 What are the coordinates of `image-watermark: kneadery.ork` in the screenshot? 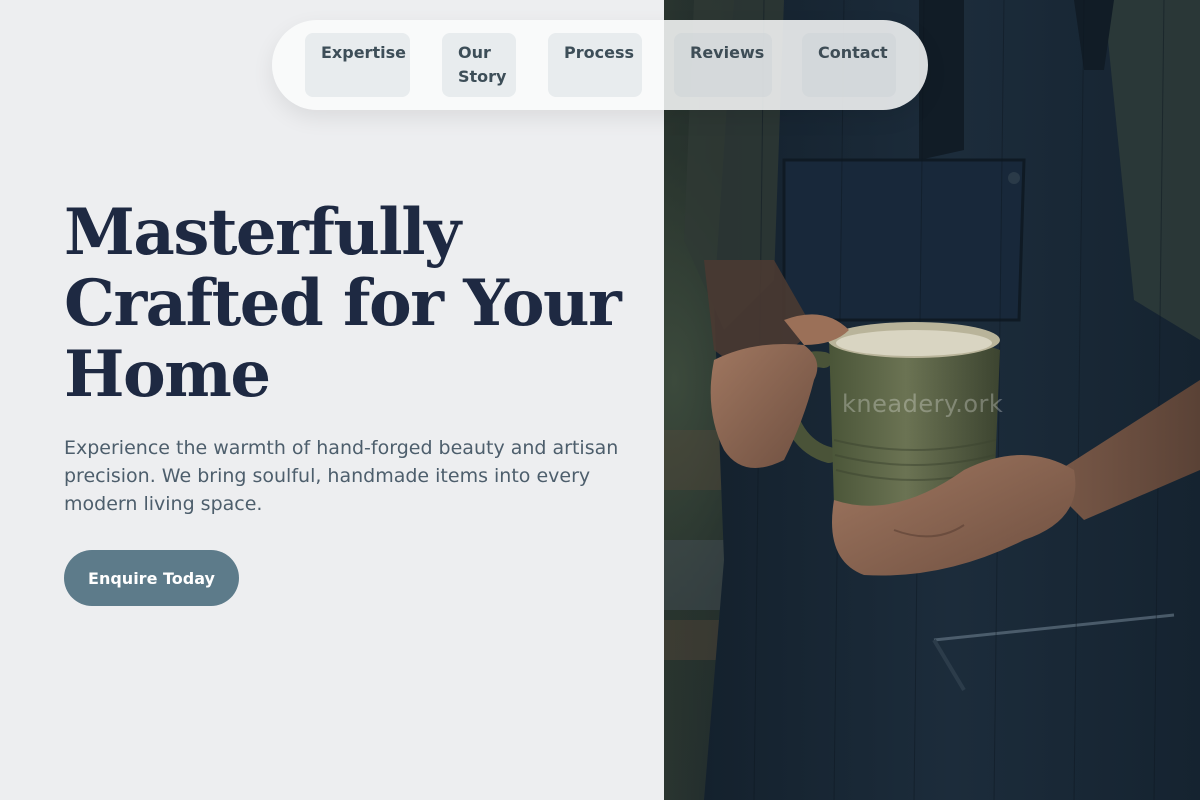 It's located at (923, 404).